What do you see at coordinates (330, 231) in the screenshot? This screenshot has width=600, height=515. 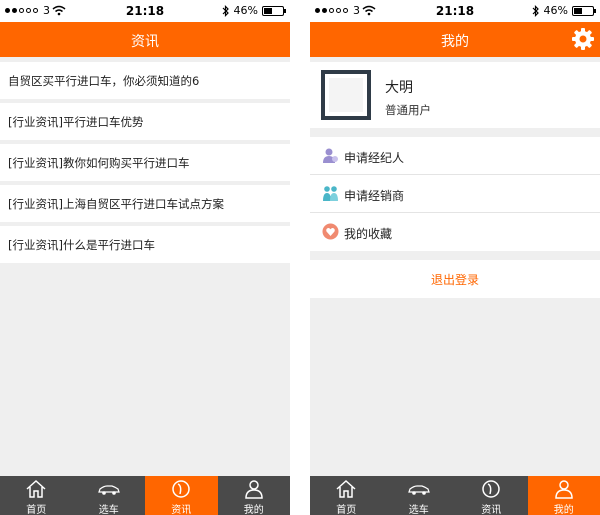 I see `favorites-icon` at bounding box center [330, 231].